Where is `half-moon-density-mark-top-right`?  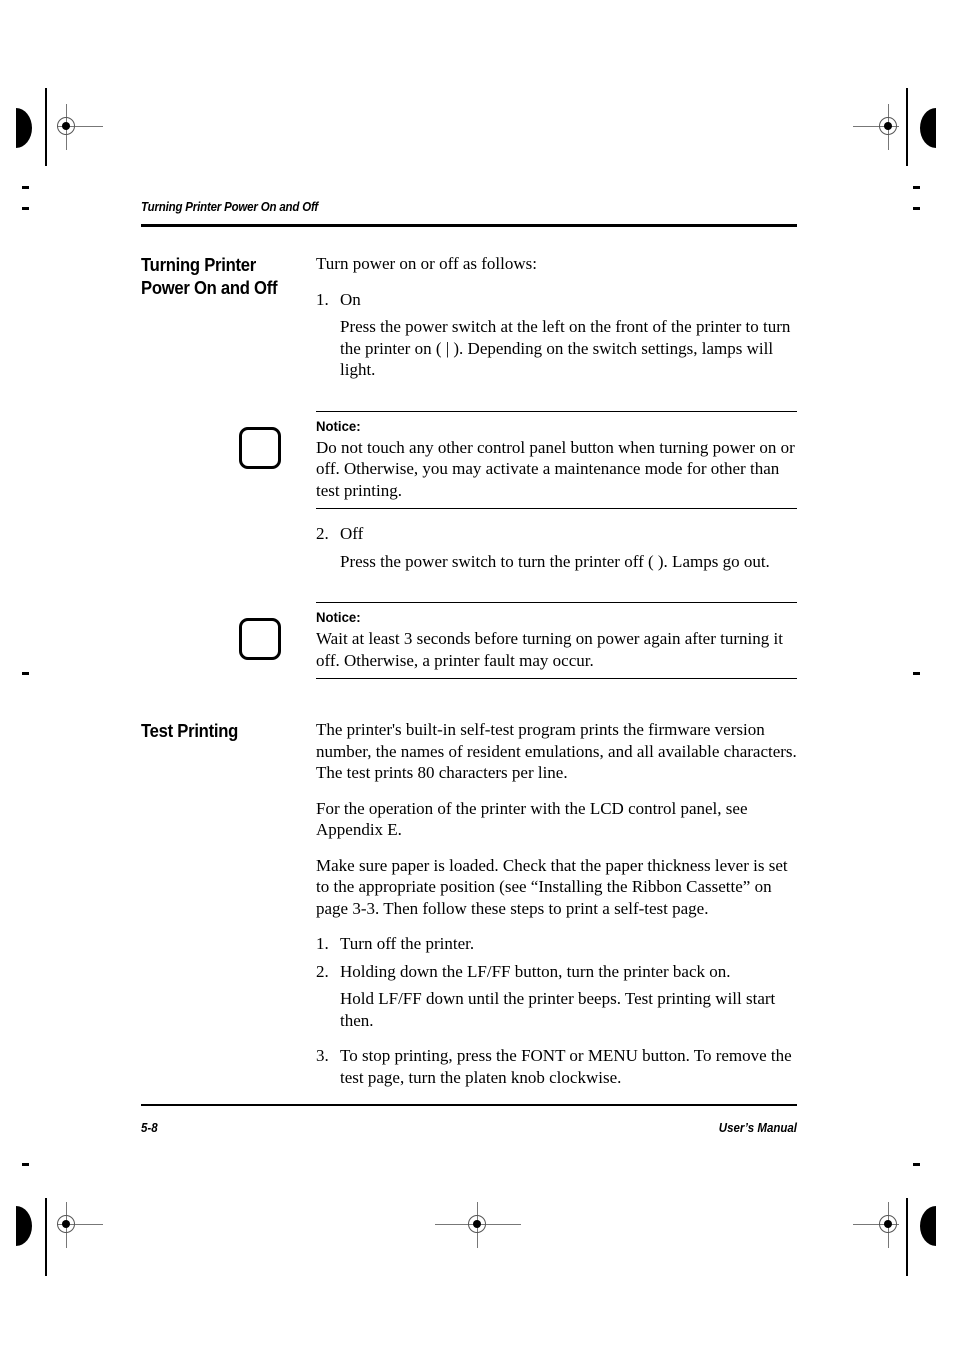
half-moon-density-mark-top-right is located at coordinates (928, 128).